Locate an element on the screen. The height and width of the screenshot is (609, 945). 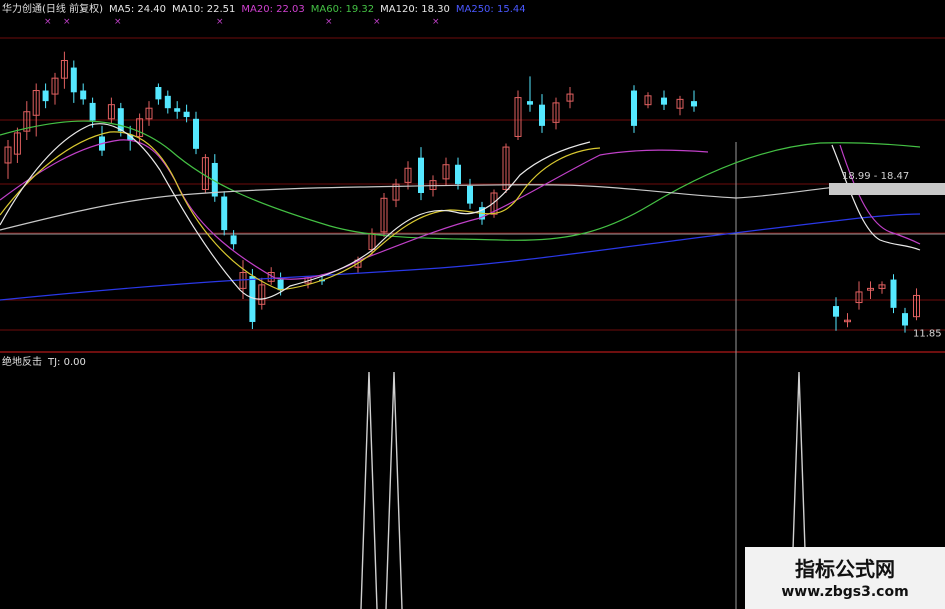
ma250-label: MA250: 15.44 is located at coordinates (490, 9).